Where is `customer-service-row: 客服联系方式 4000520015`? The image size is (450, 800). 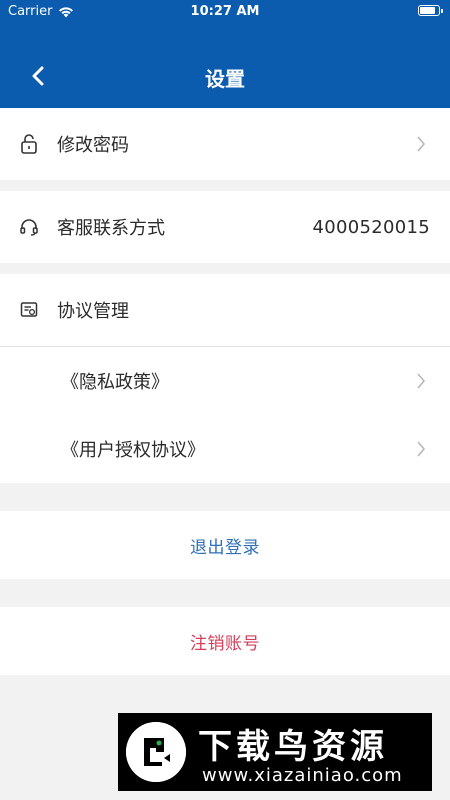
customer-service-row: 客服联系方式 4000520015 is located at coordinates (225, 227).